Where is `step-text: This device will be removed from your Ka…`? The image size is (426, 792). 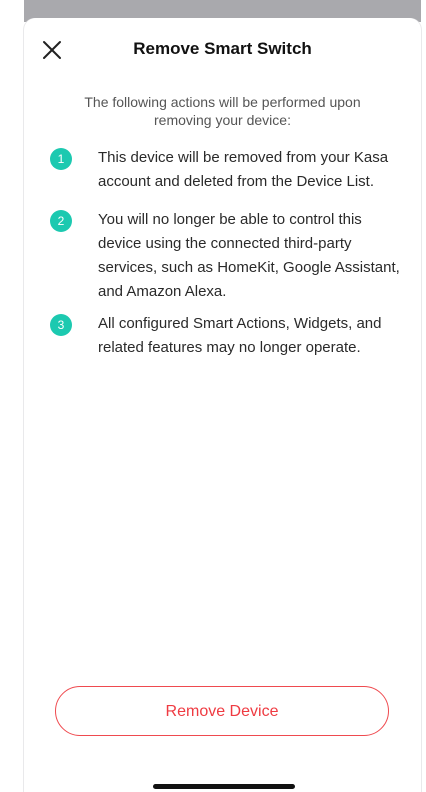 step-text: This device will be removed from your Ka… is located at coordinates (243, 169).